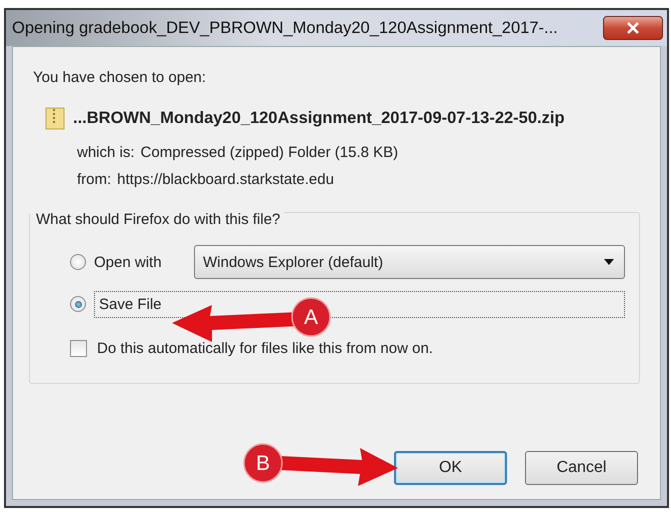  I want to click on close-icon, so click(633, 28).